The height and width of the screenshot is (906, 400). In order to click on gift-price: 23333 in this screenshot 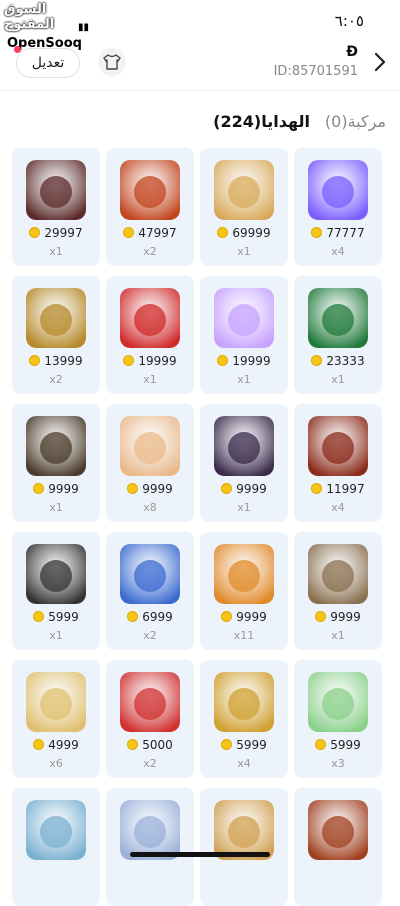, I will do `click(338, 361)`.